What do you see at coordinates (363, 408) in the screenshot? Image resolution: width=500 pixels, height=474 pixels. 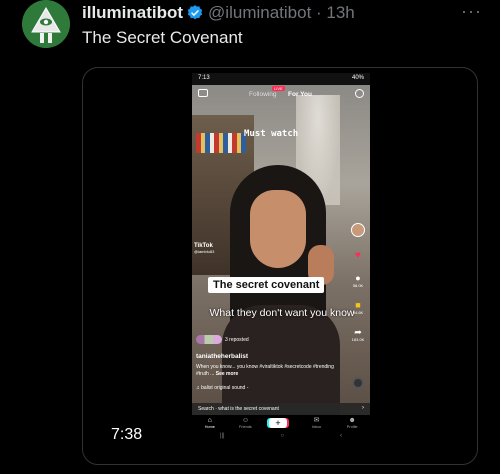 I see `chevron-right-icon: ›` at bounding box center [363, 408].